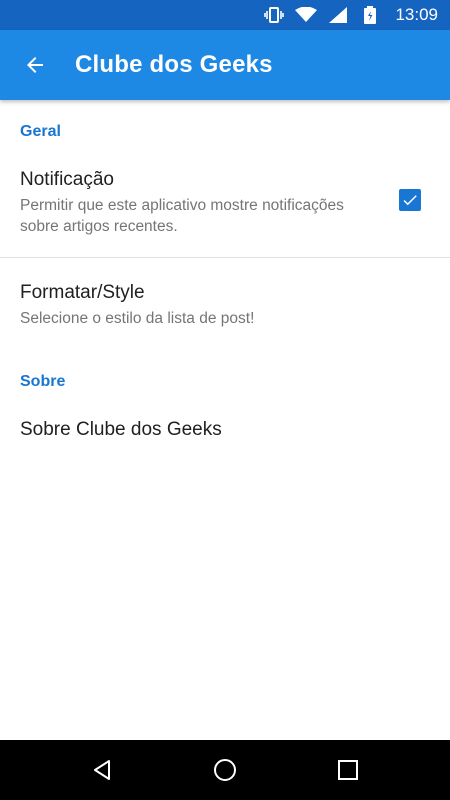 This screenshot has height=800, width=450. Describe the element at coordinates (338, 15) in the screenshot. I see `signal-icon` at that location.